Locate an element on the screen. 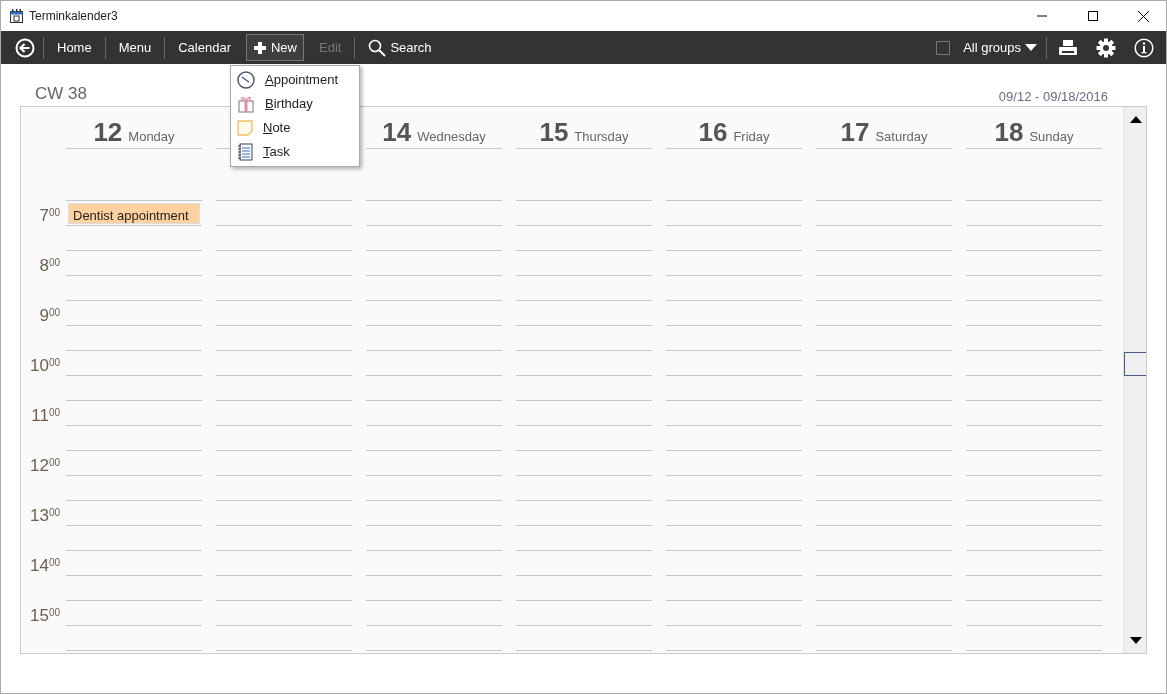 The width and height of the screenshot is (1167, 694). menu-item: Appointment is located at coordinates (295, 80).